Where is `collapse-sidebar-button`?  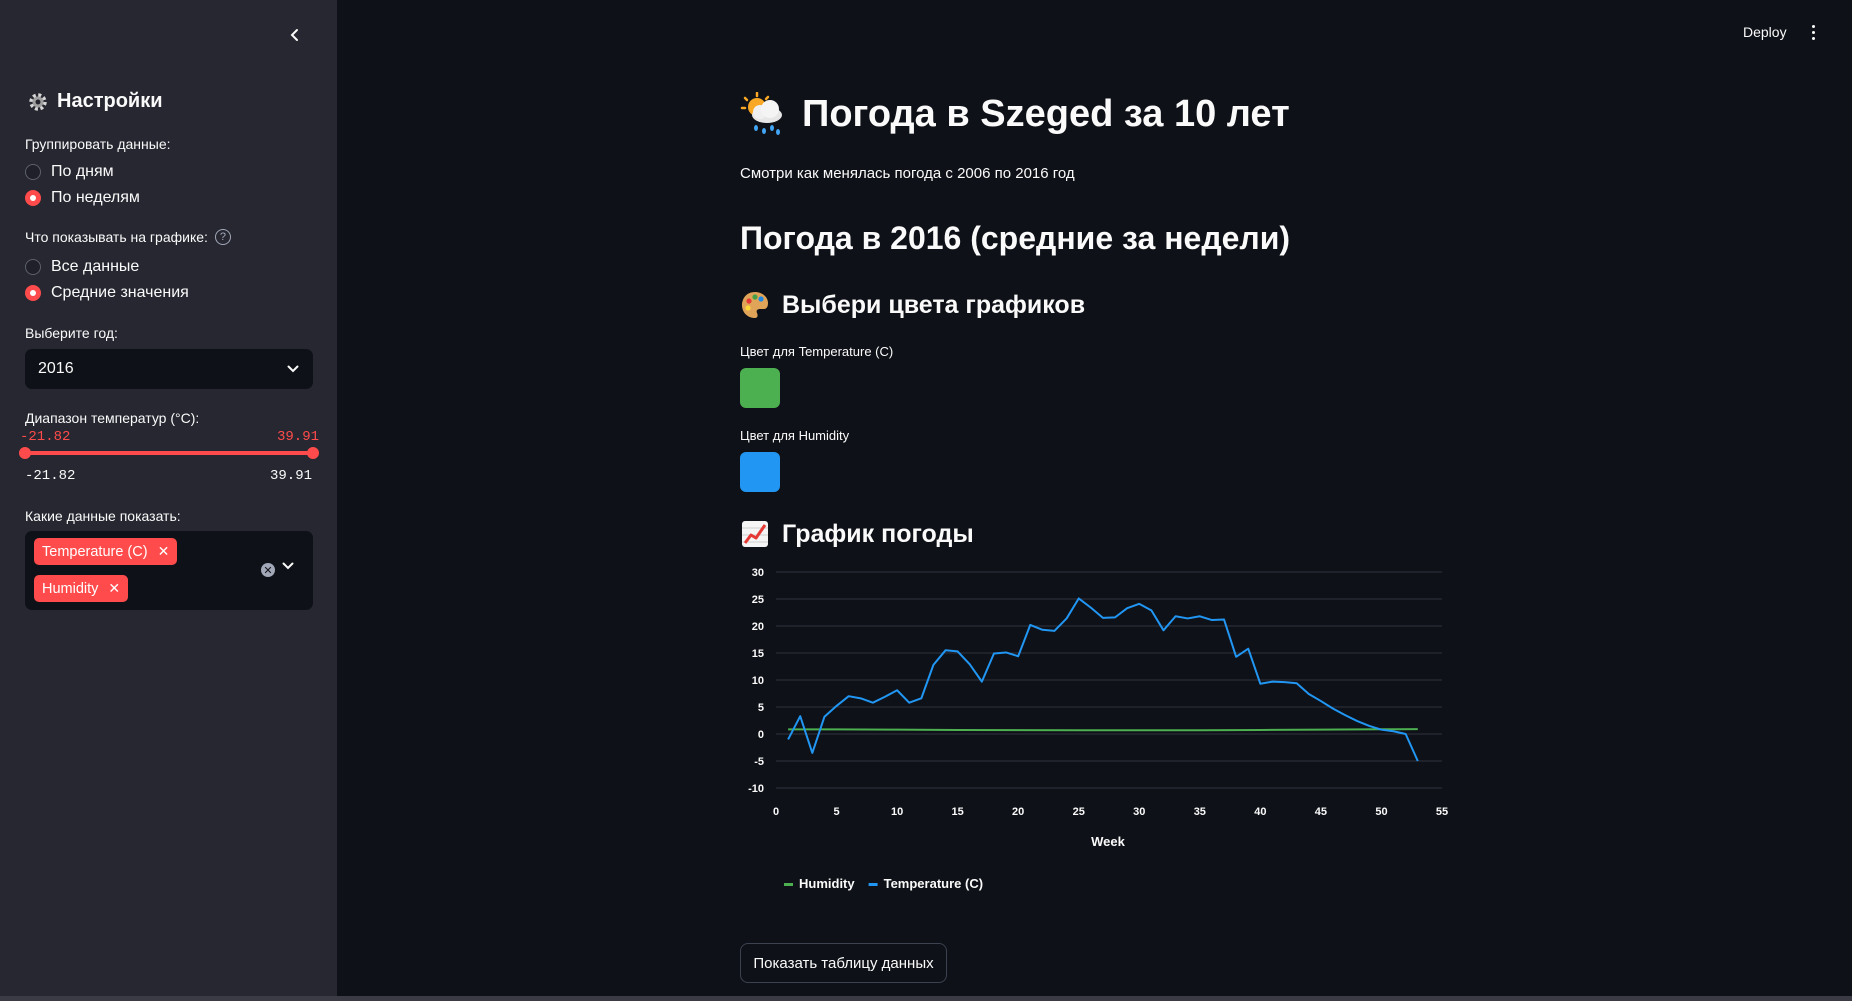 collapse-sidebar-button is located at coordinates (295, 35).